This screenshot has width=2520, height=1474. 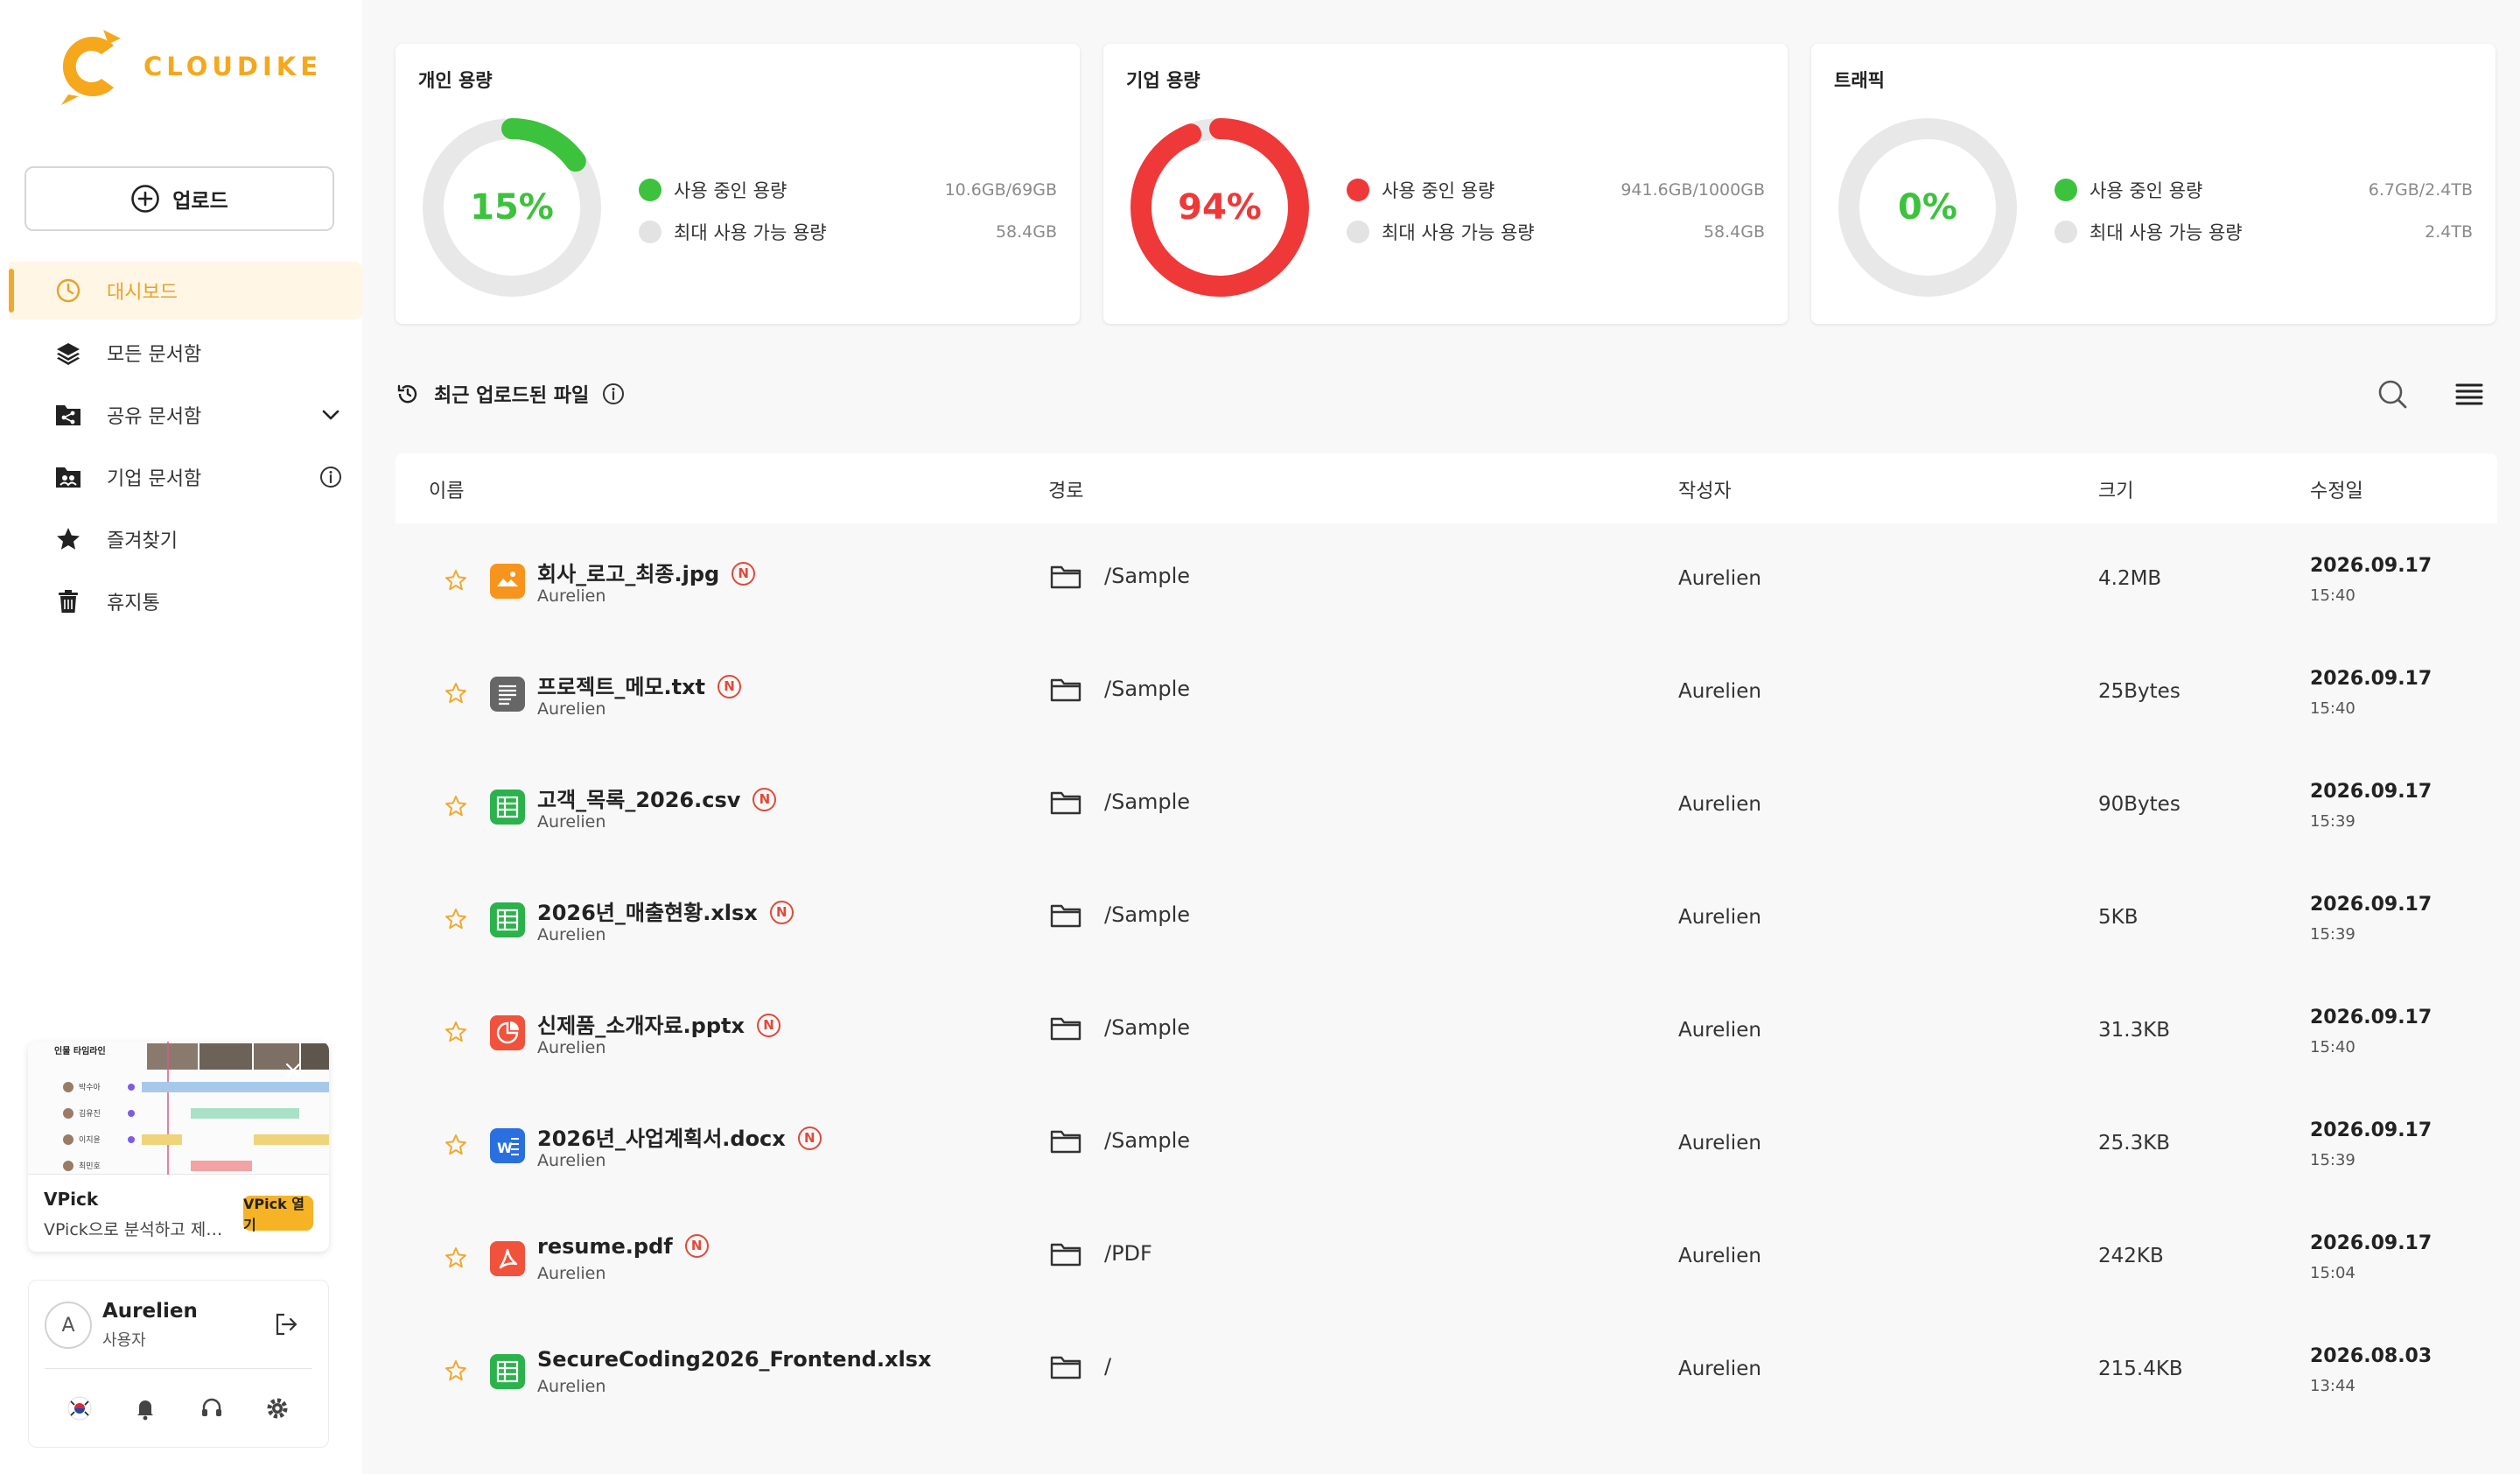 I want to click on file-name-cell: SecureCoding2026_Frontend.xlsx, so click(x=734, y=1359).